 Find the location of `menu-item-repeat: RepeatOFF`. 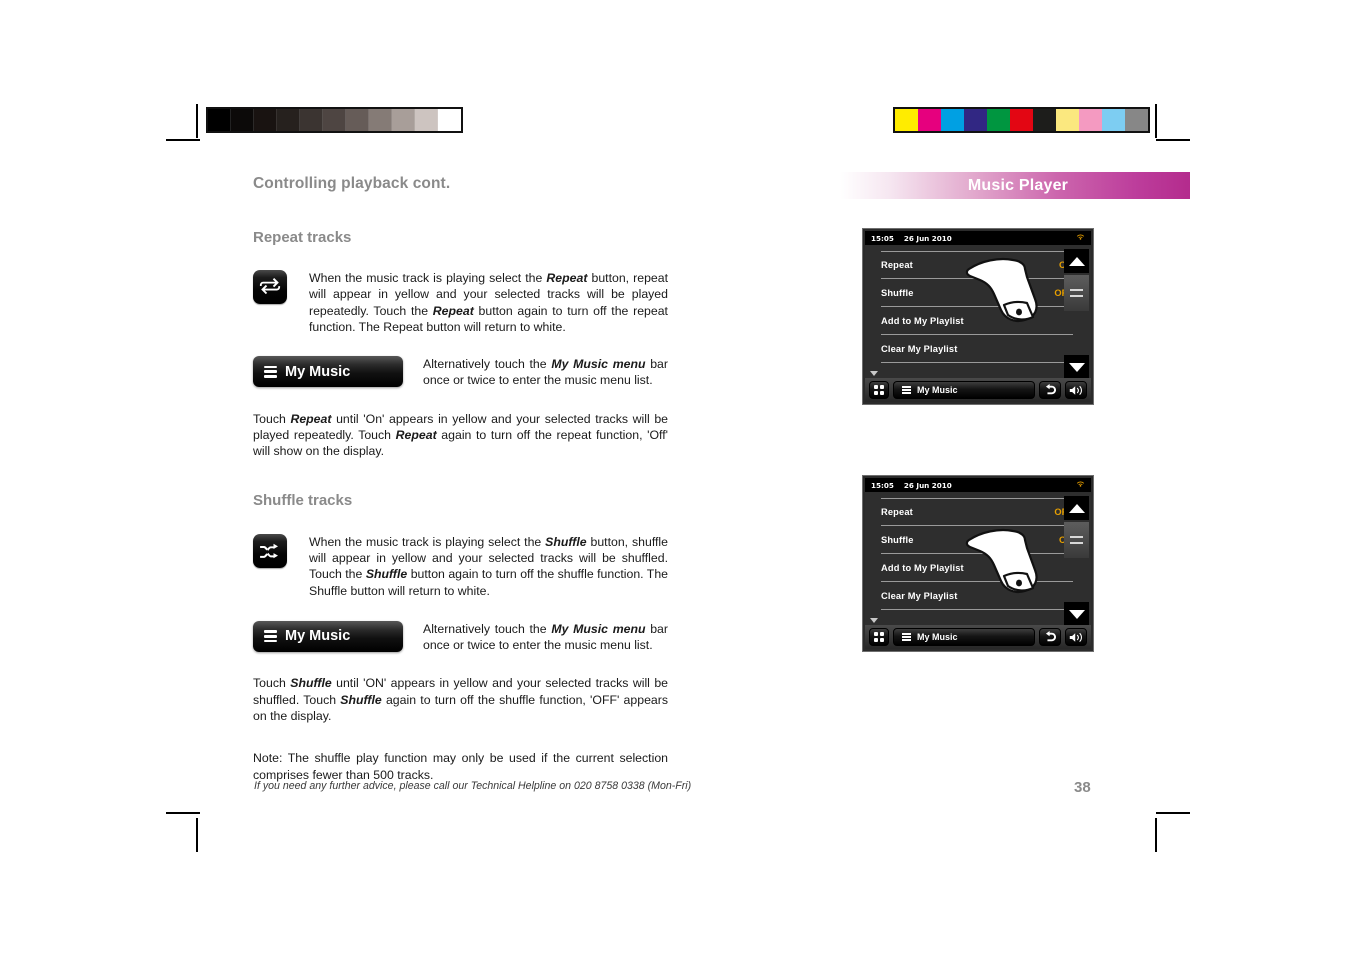

menu-item-repeat: RepeatOFF is located at coordinates (977, 512).